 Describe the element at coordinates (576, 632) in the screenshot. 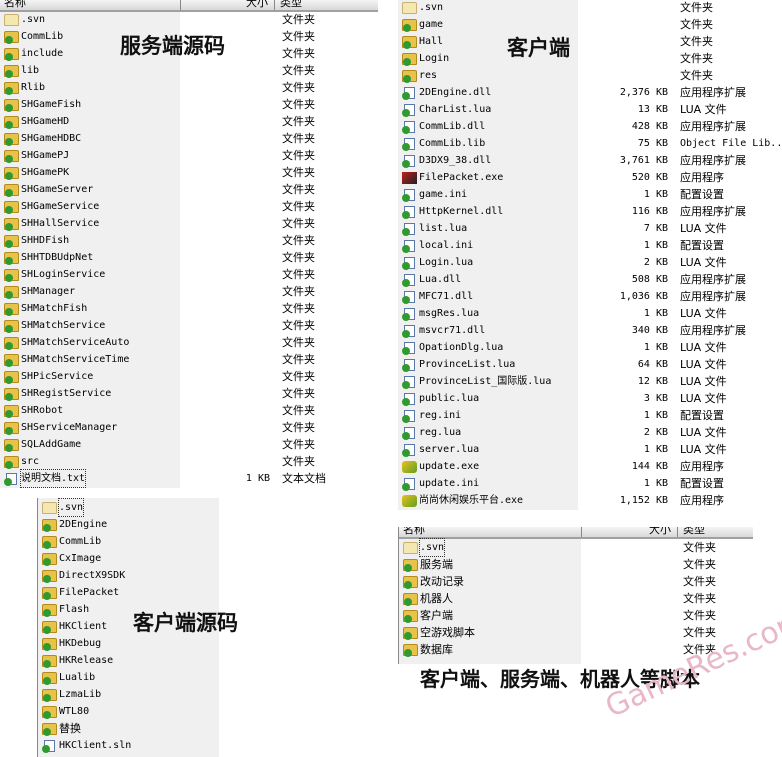

I see `file-row: 空游戏脚本 文件夹` at that location.